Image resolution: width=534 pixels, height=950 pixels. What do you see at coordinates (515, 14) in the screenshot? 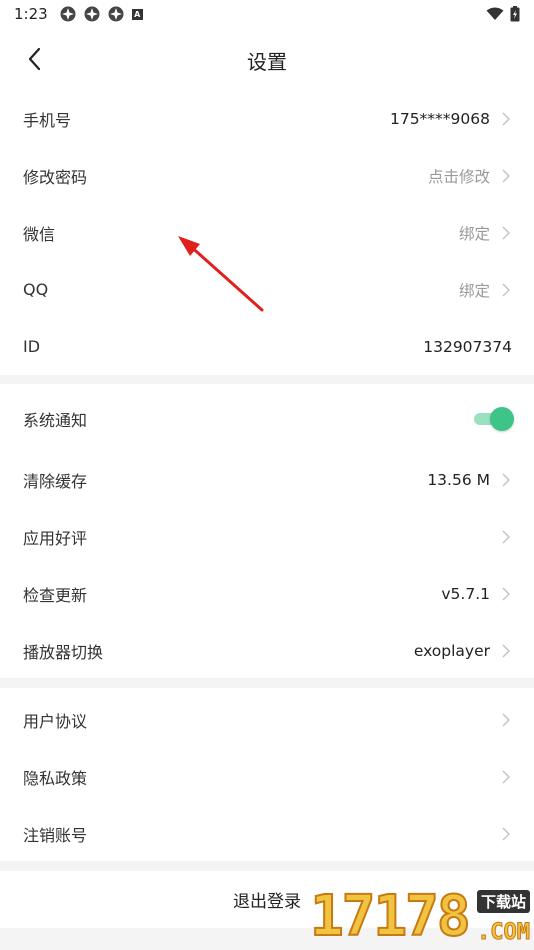
I see `battery-charging-icon` at bounding box center [515, 14].